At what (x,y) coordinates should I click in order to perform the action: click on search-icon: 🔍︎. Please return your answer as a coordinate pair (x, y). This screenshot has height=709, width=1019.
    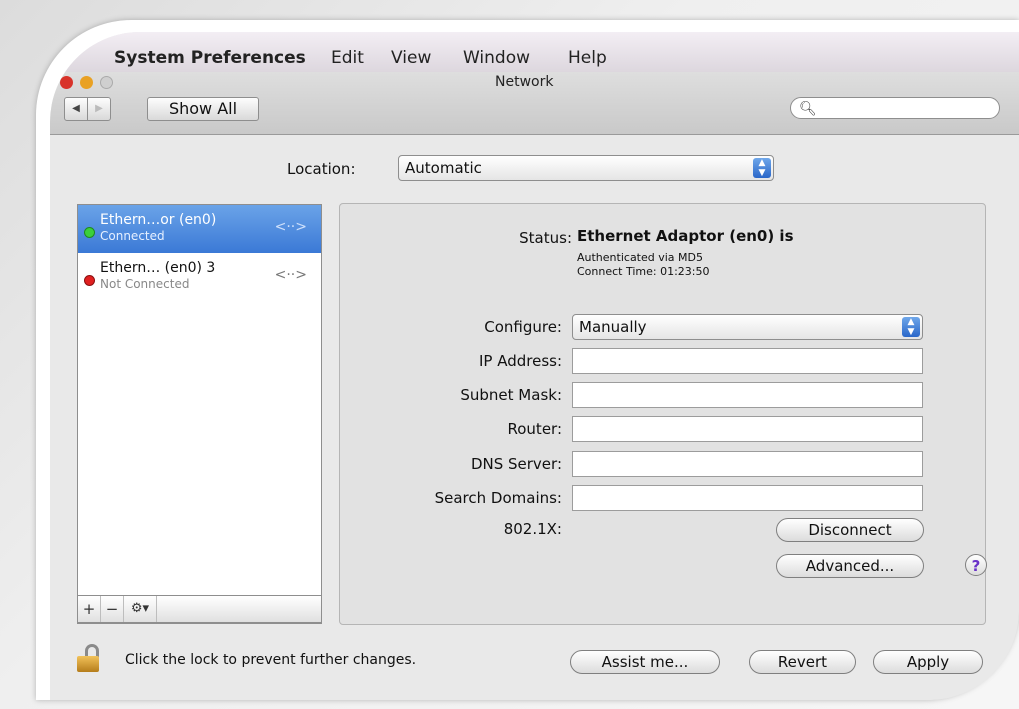
    Looking at the image, I should click on (808, 109).